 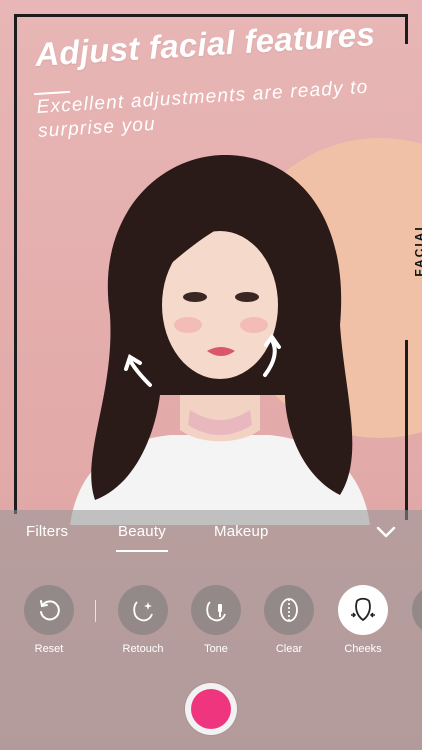 What do you see at coordinates (49, 649) in the screenshot?
I see `tool-label: Reset` at bounding box center [49, 649].